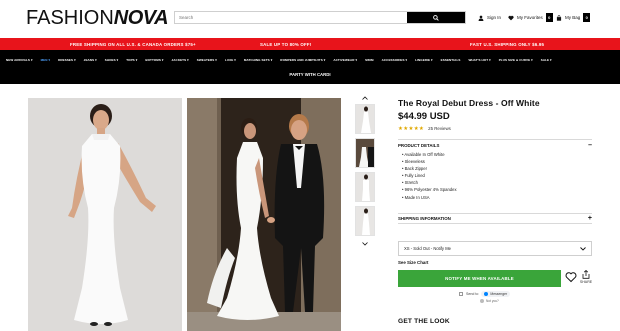 Image resolution: width=620 pixels, height=331 pixels. Describe the element at coordinates (482, 301) in the screenshot. I see `avatar-icon` at that location.